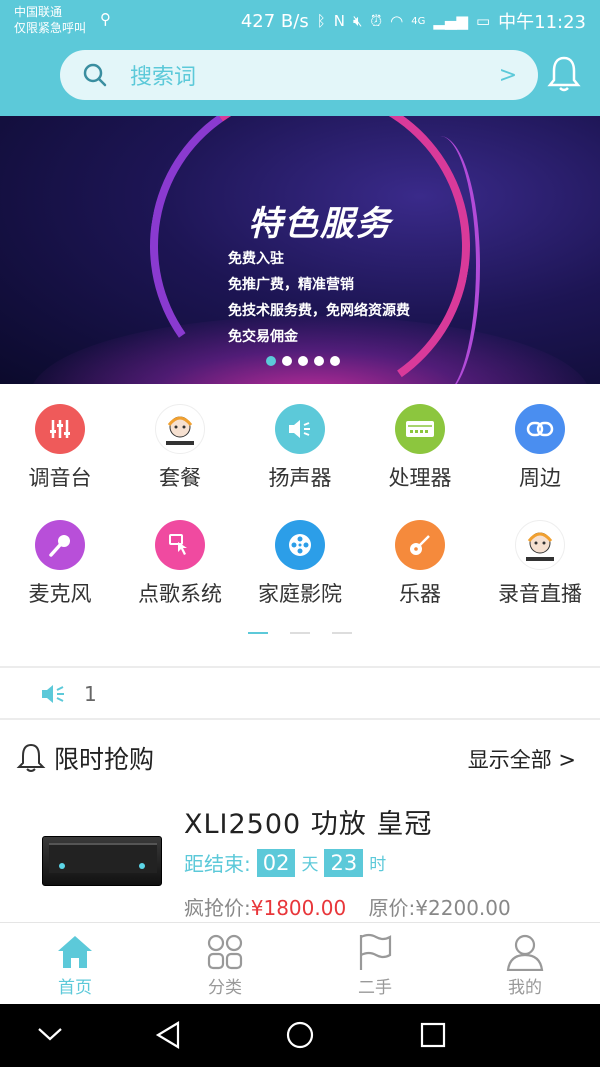  I want to click on countdown: 距结束: 02 天 23 时, so click(285, 862).